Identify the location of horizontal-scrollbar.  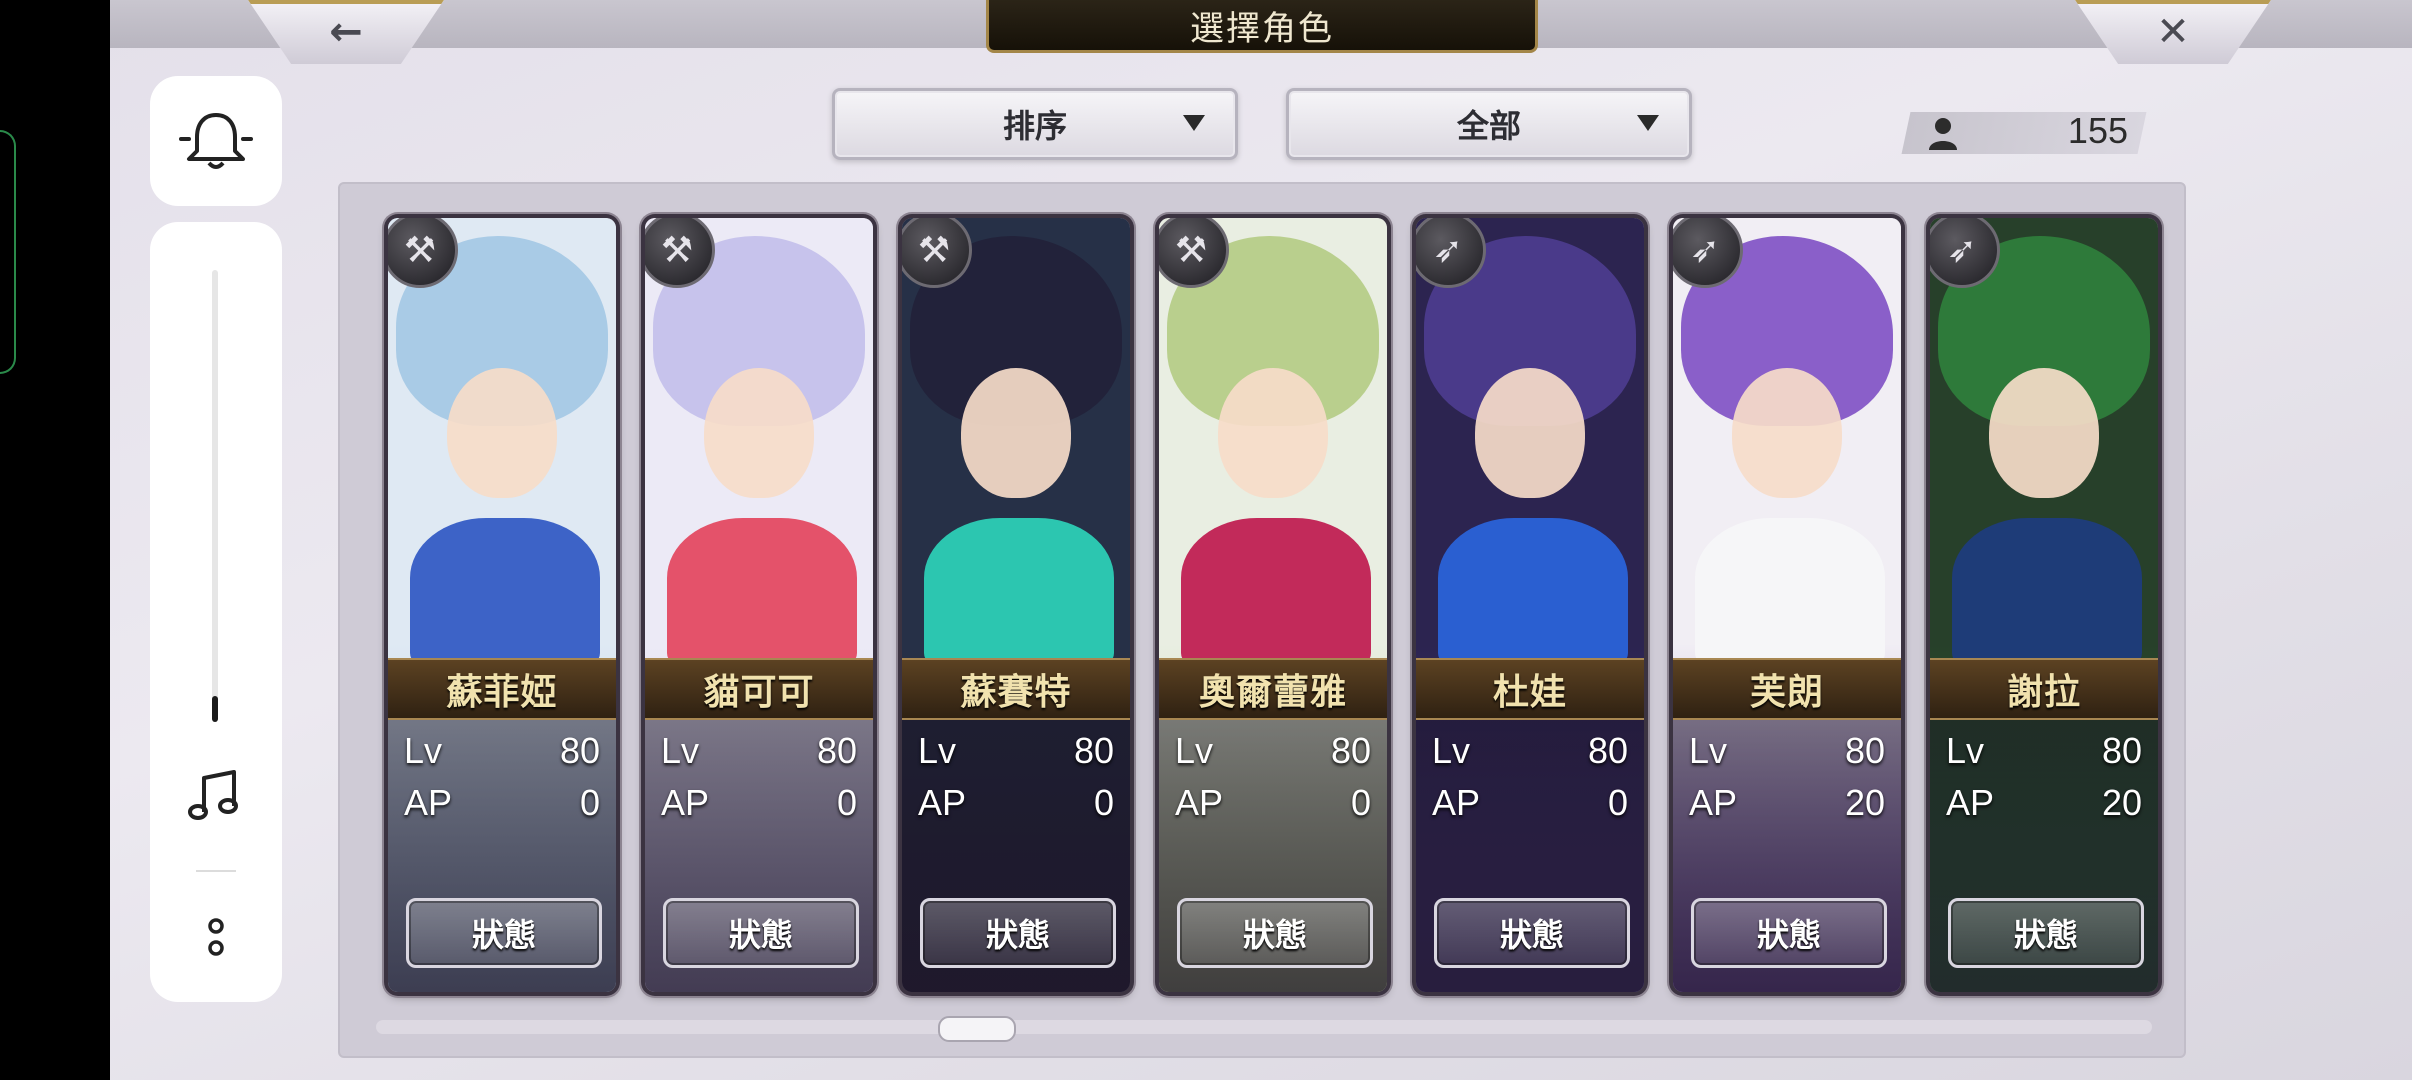
(1264, 1027).